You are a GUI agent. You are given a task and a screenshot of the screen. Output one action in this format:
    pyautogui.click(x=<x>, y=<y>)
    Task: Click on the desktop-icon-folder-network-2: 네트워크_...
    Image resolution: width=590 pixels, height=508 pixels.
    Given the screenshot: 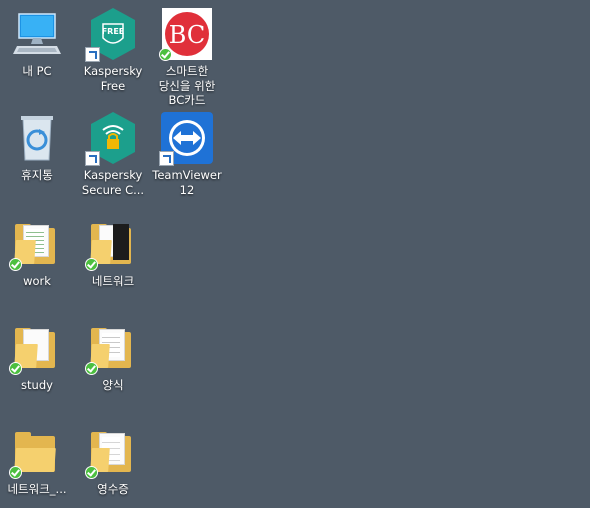 What is the action you would take?
    pyautogui.click(x=37, y=461)
    